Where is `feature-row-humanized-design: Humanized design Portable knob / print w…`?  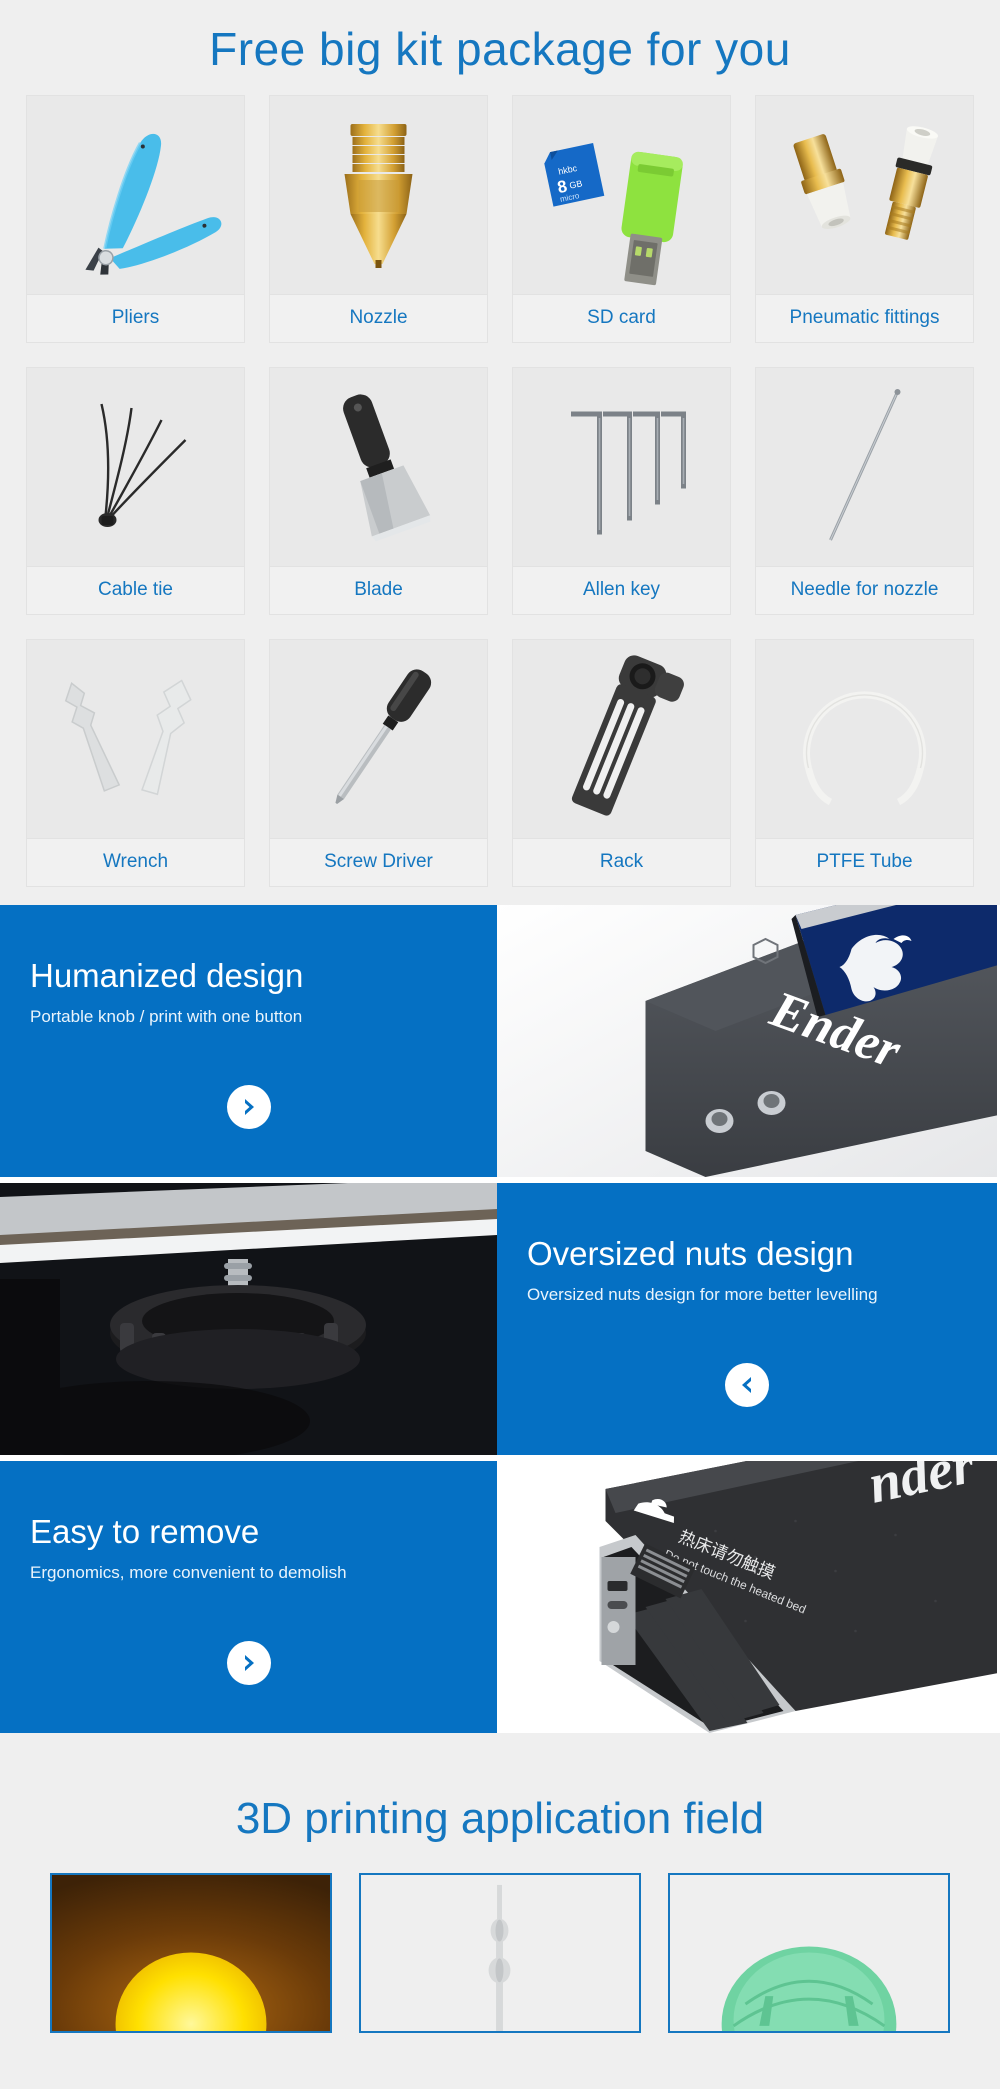 feature-row-humanized-design: Humanized design Portable knob / print w… is located at coordinates (500, 1040).